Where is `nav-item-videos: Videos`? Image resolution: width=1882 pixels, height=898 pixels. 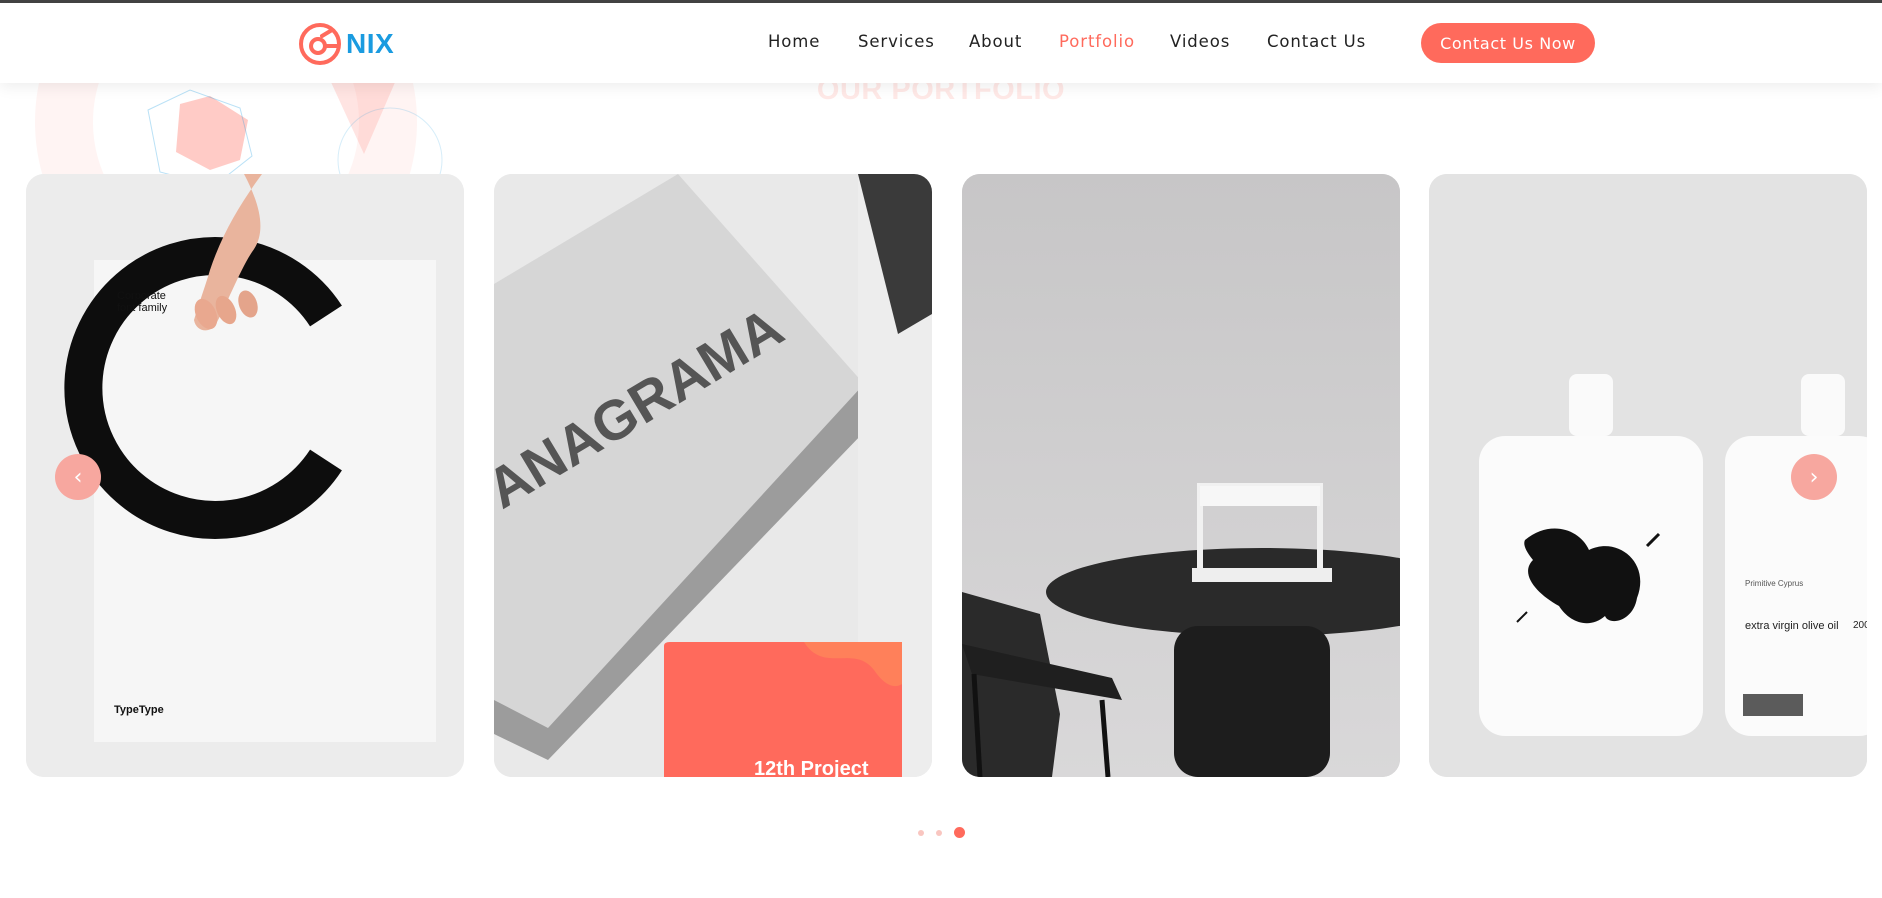 nav-item-videos: Videos is located at coordinates (1200, 41).